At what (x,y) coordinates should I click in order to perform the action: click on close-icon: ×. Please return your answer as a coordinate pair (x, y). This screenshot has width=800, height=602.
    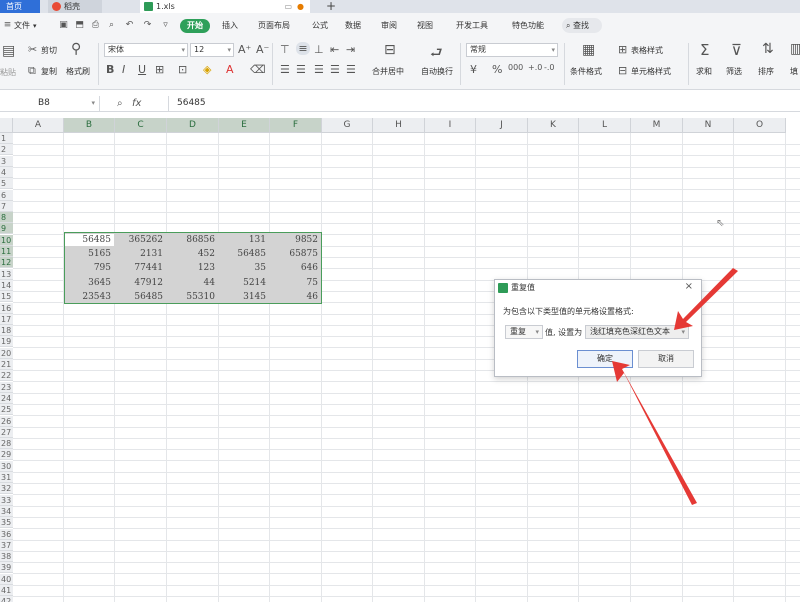
    Looking at the image, I should click on (689, 286).